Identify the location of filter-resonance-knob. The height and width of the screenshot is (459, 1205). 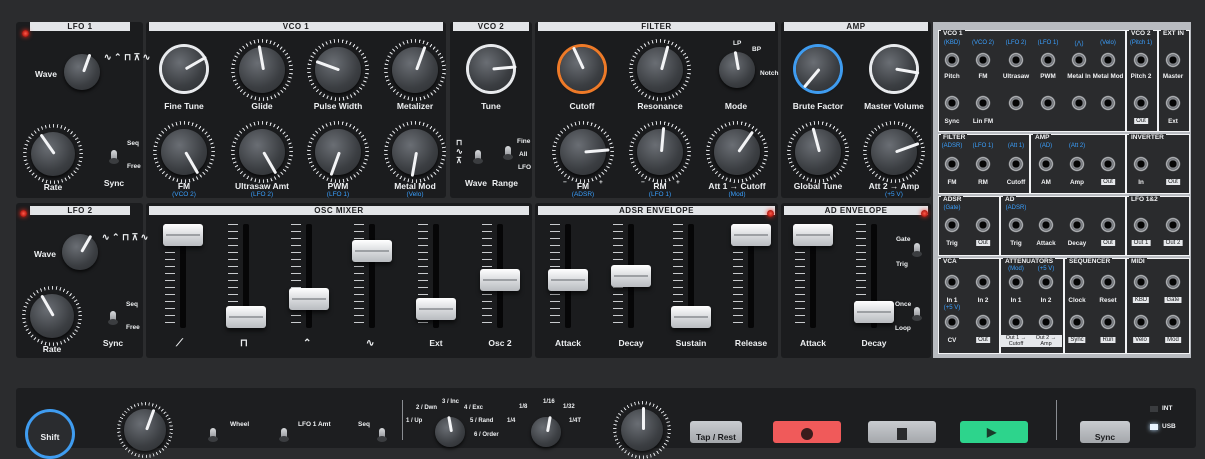
(660, 70).